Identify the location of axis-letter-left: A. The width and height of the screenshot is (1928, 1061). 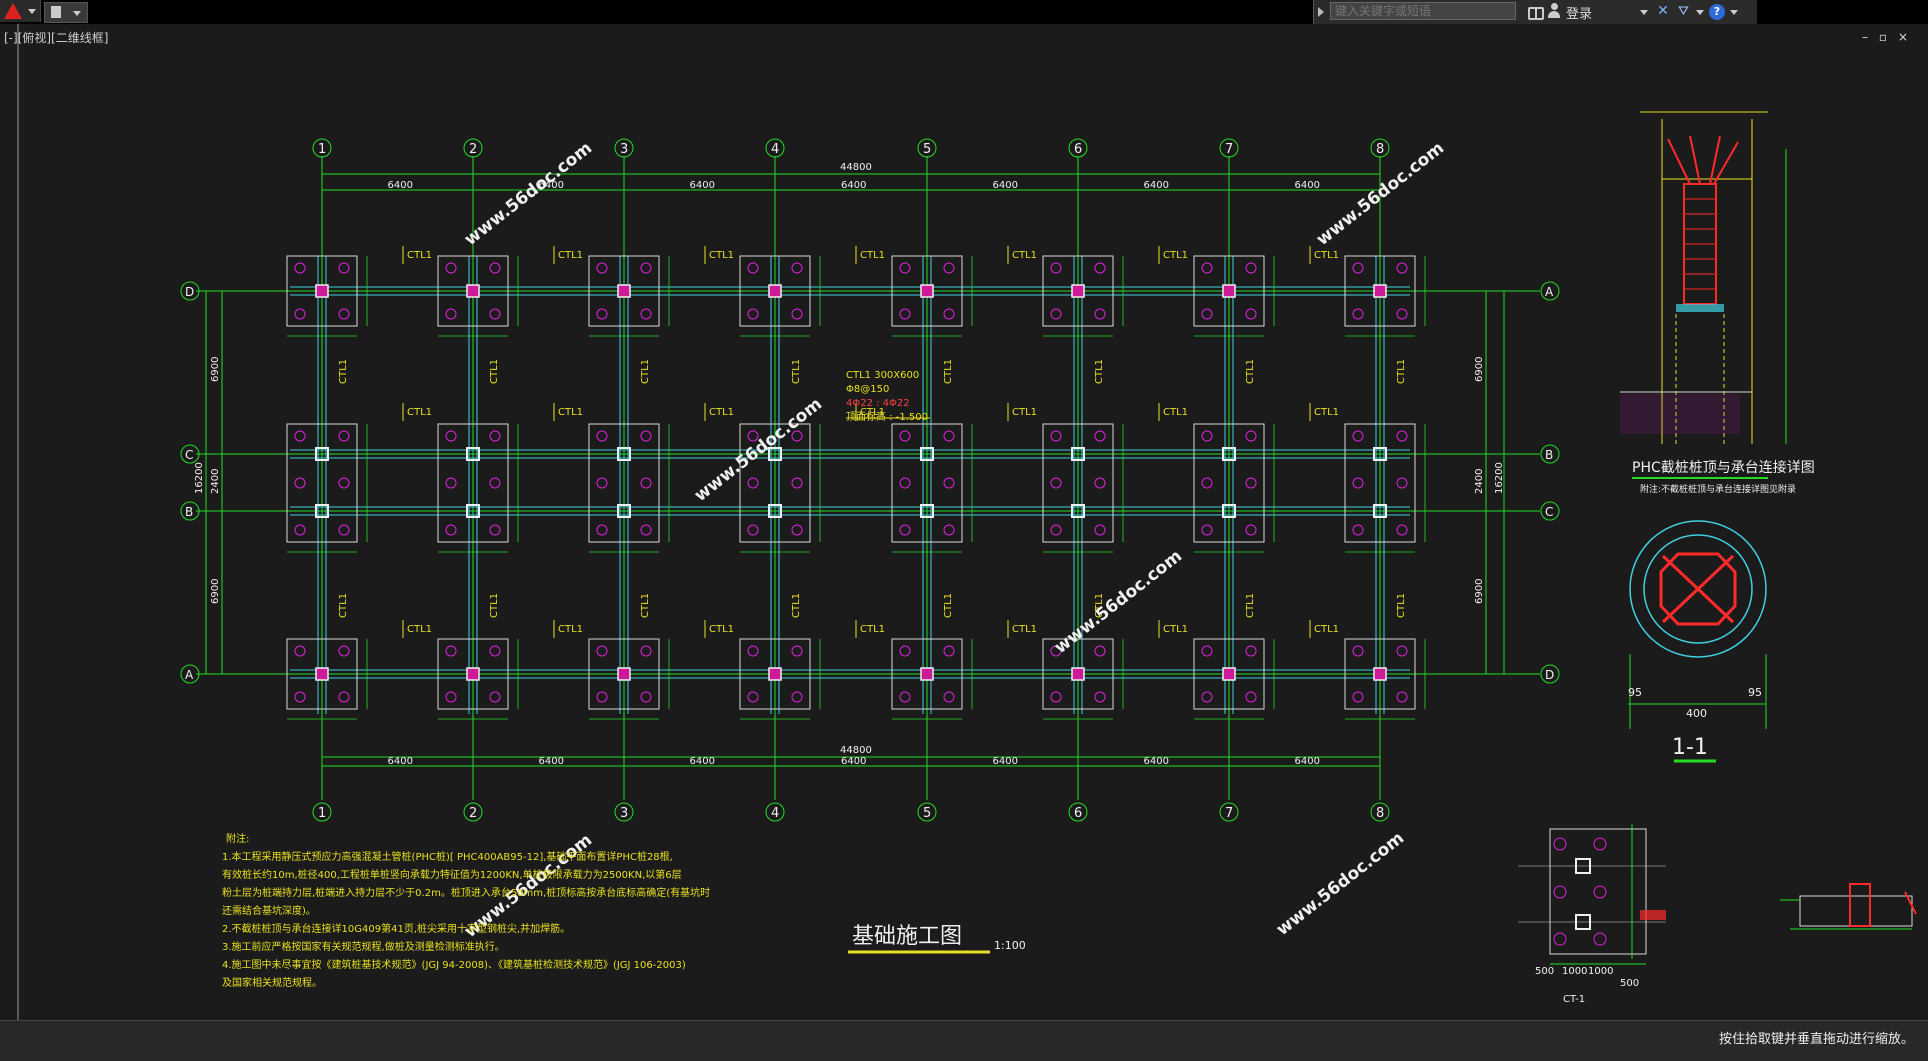
(189, 675).